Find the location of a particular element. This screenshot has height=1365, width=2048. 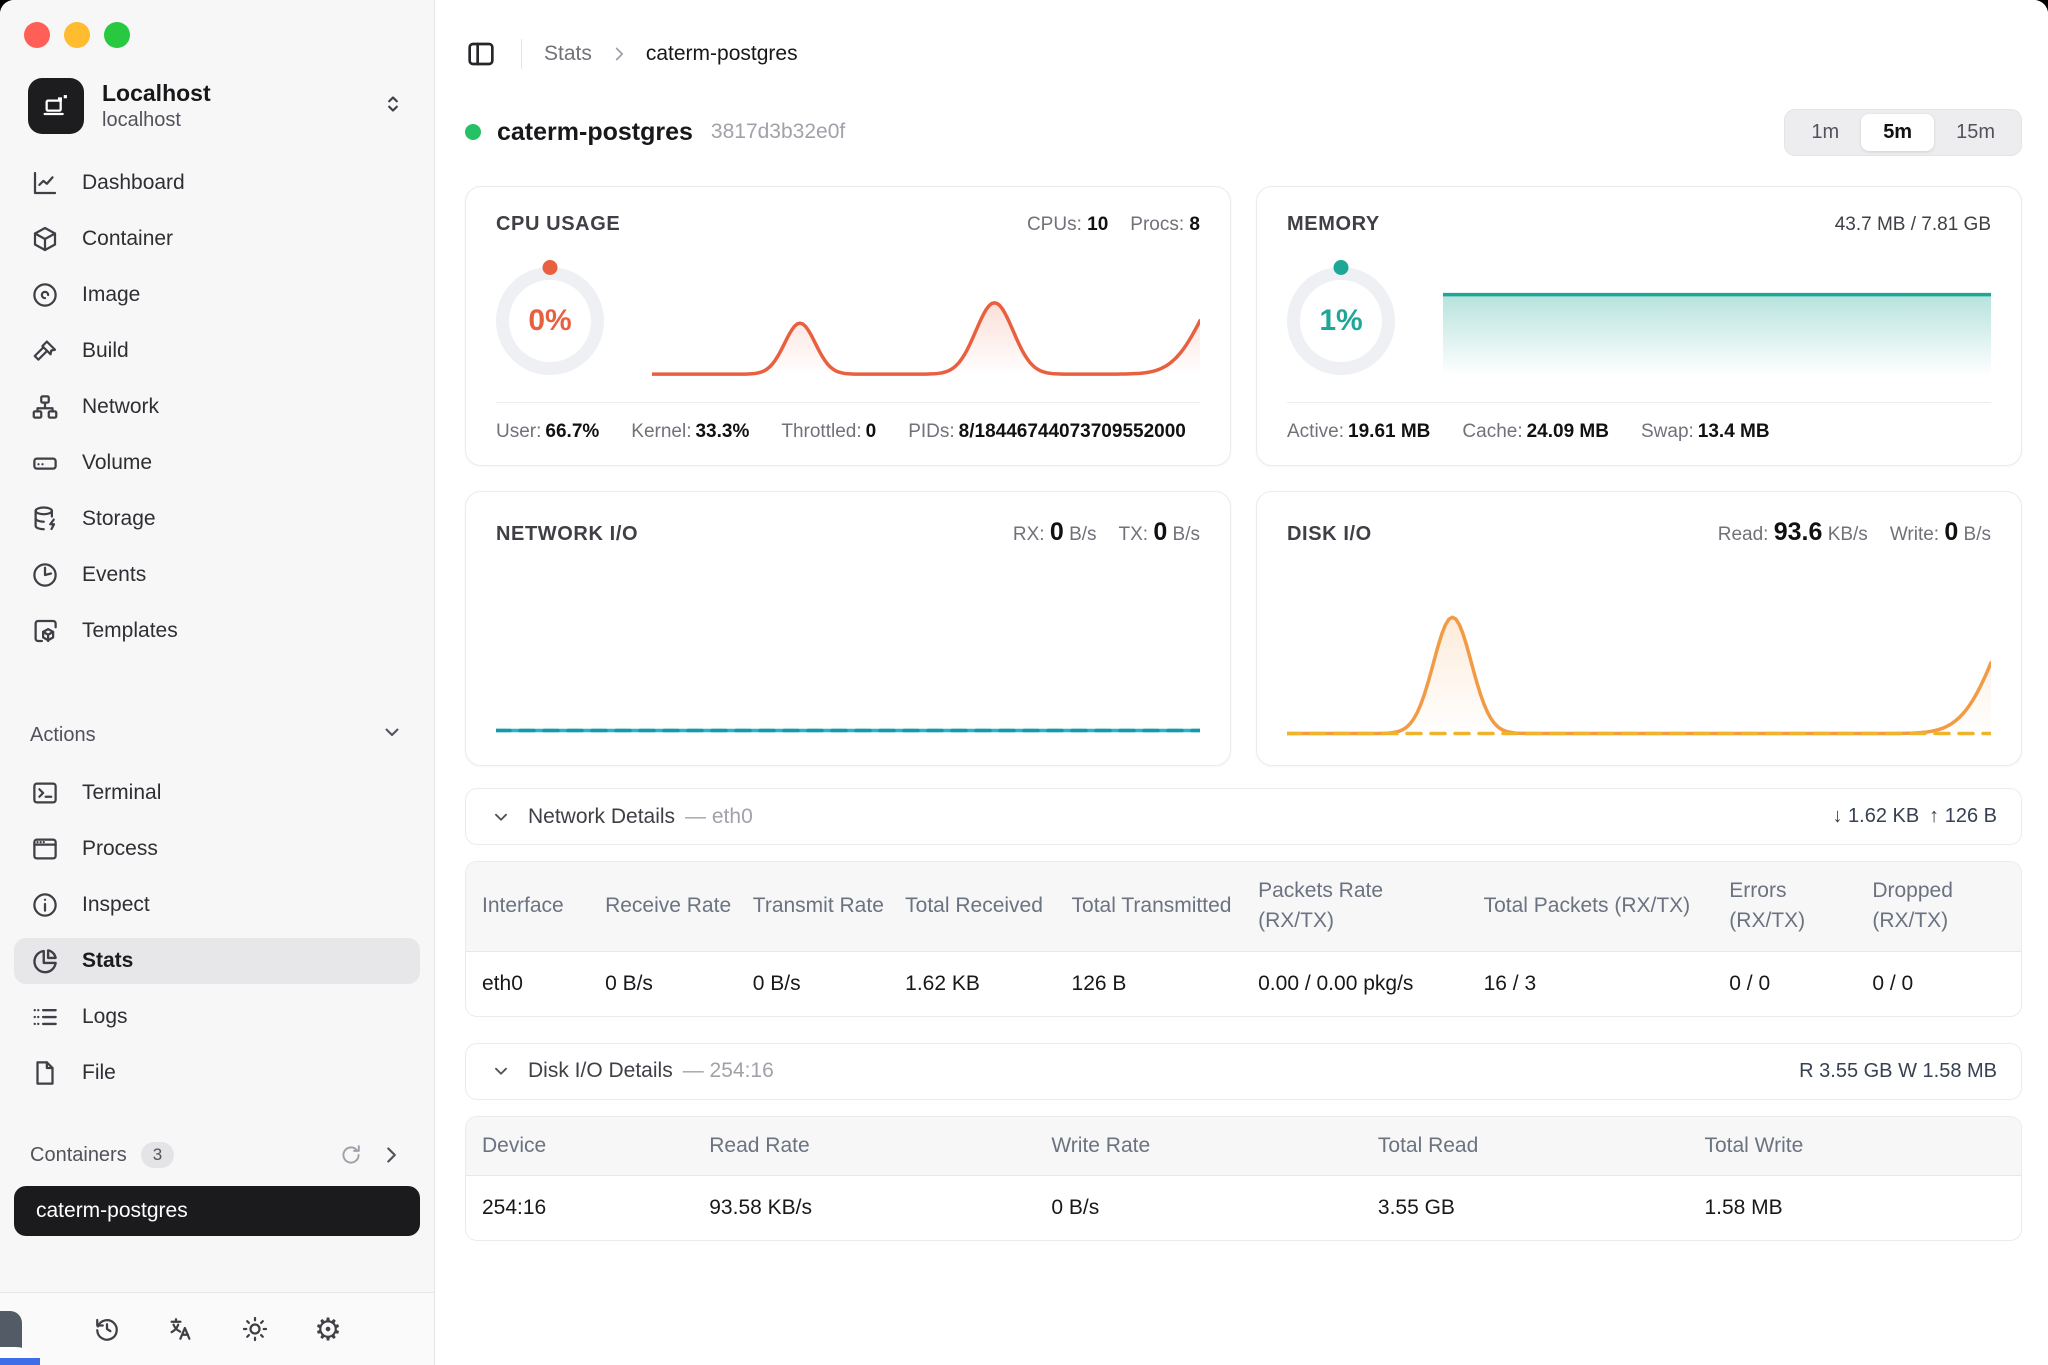

time-range-5m: 5m is located at coordinates (1898, 132).